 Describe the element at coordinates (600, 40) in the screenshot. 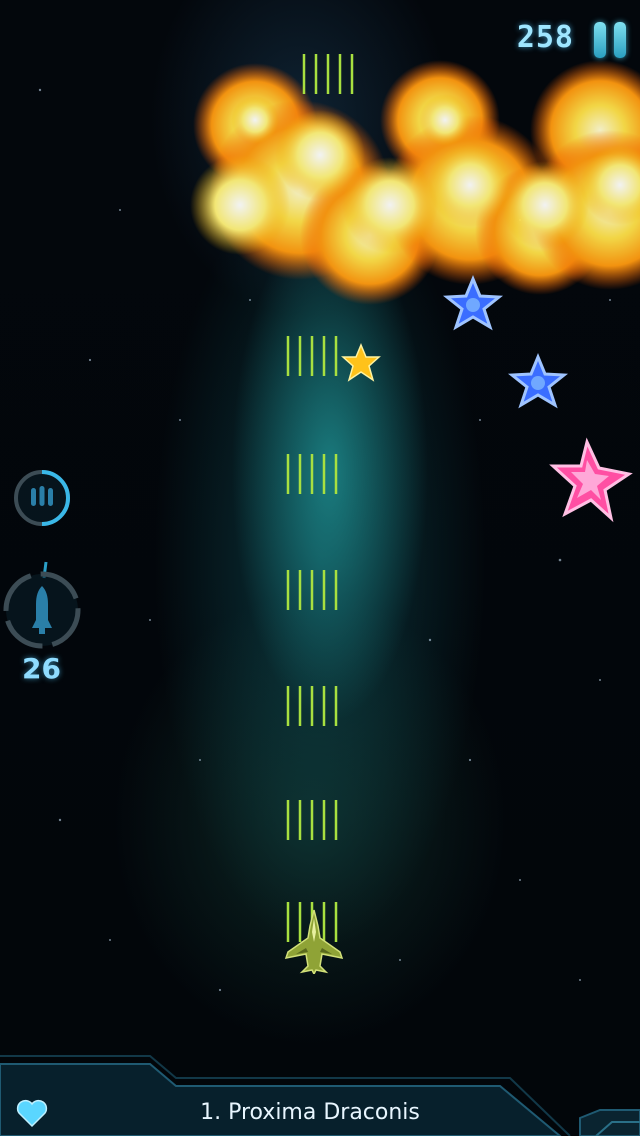

I see `pause-icon` at that location.